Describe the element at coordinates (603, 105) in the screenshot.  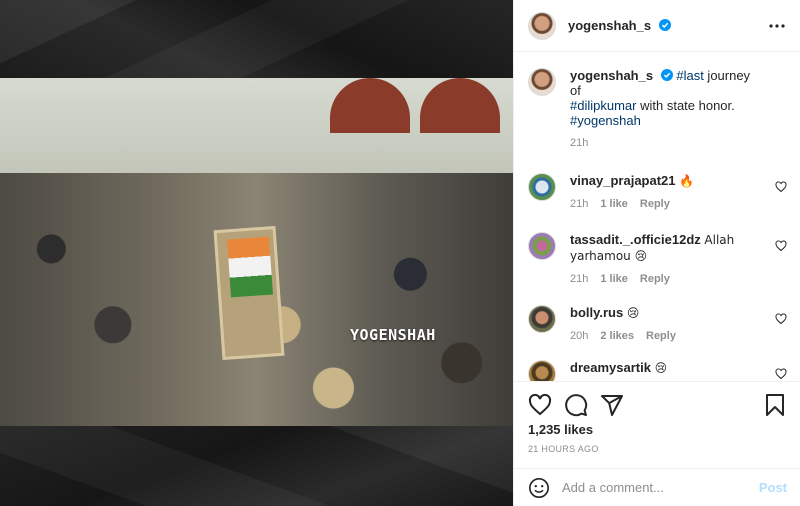
I see `hashtag-link: #dilipkumar` at that location.